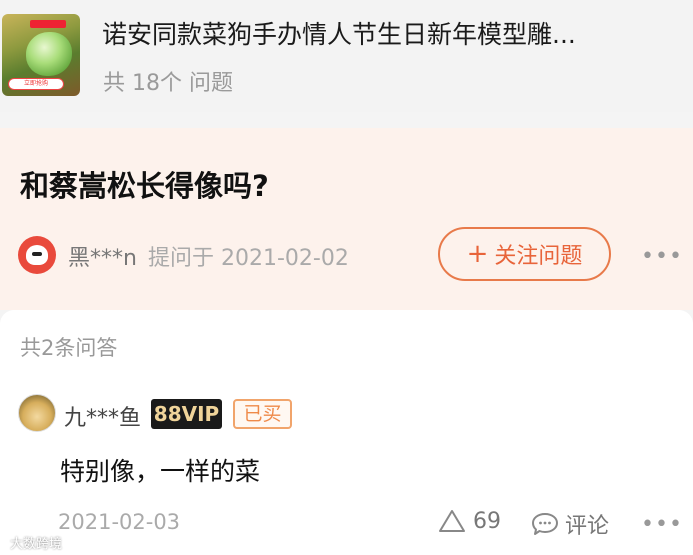 This screenshot has width=693, height=555. What do you see at coordinates (538, 256) in the screenshot?
I see `follow-label: 关注问题` at bounding box center [538, 256].